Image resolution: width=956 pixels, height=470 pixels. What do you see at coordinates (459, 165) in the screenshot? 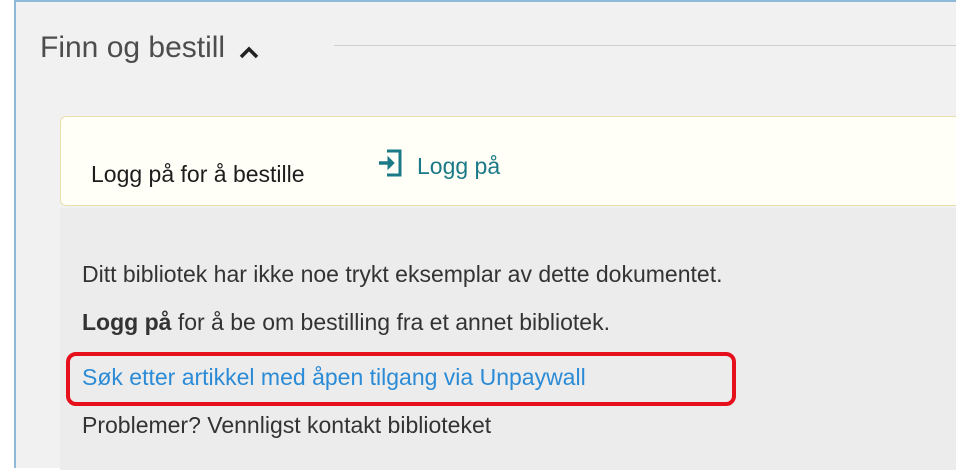
I see `login-link-label: Logg på` at bounding box center [459, 165].